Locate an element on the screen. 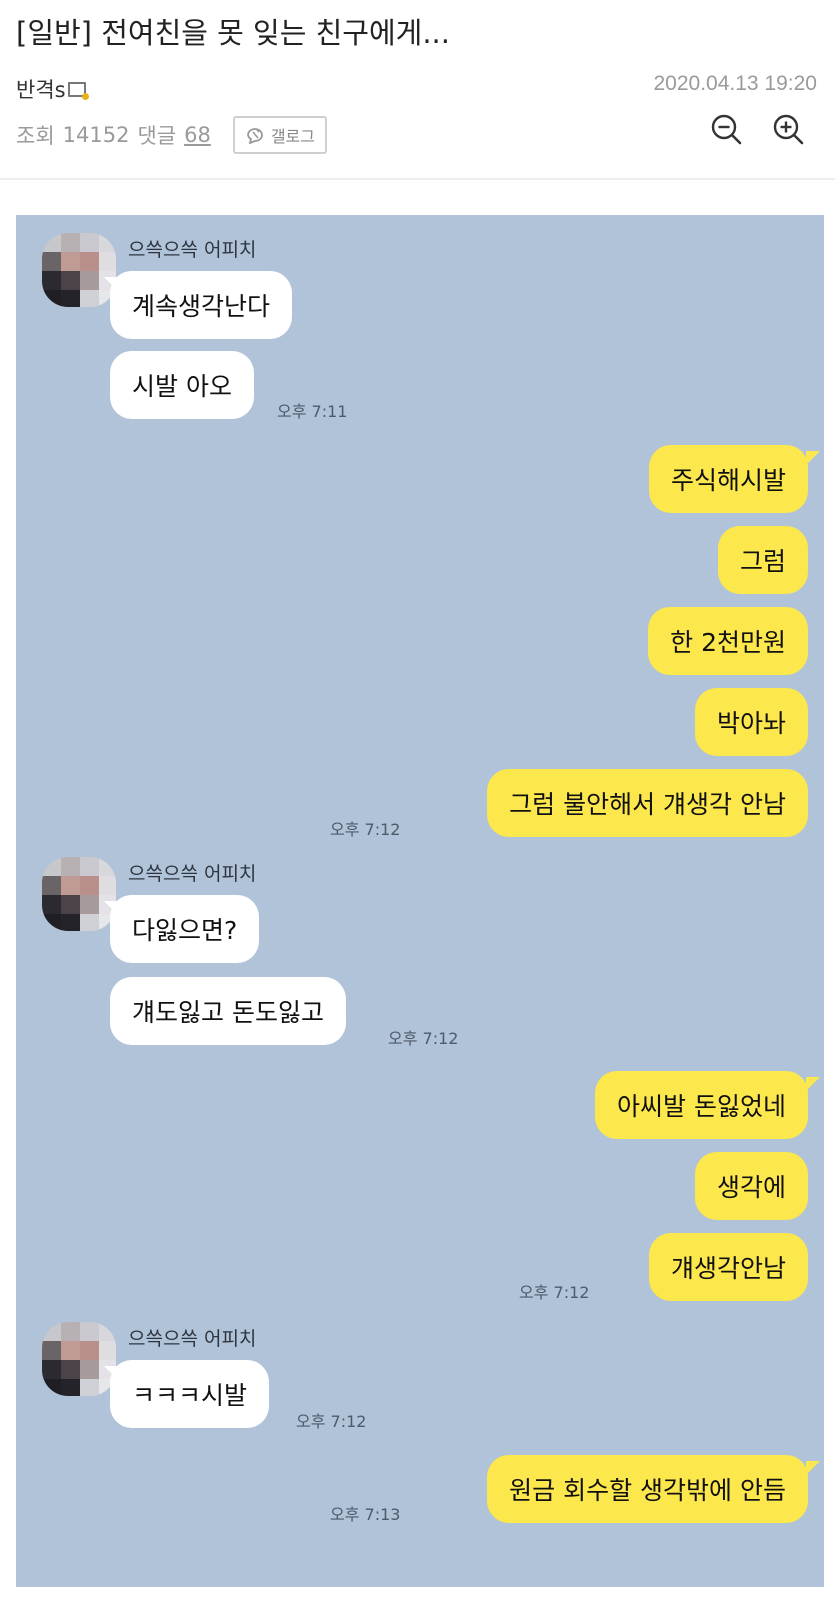 This screenshot has height=1621, width=835. message-bubble: 그럼 is located at coordinates (762, 560).